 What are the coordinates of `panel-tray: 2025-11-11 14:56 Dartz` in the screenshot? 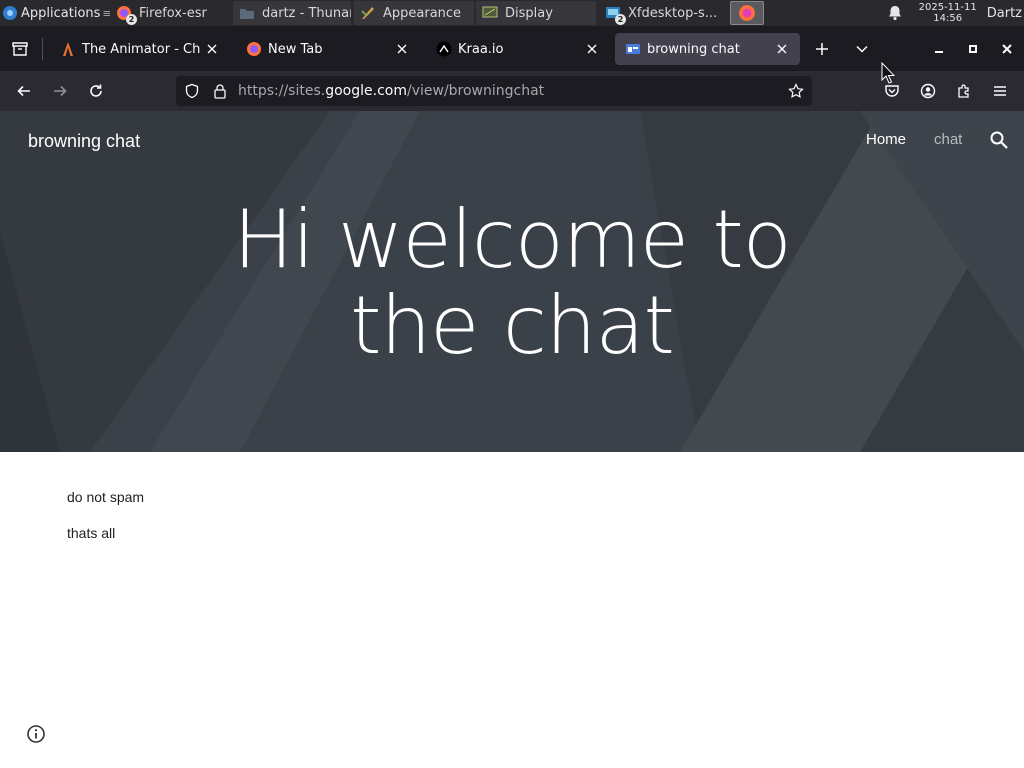 It's located at (955, 13).